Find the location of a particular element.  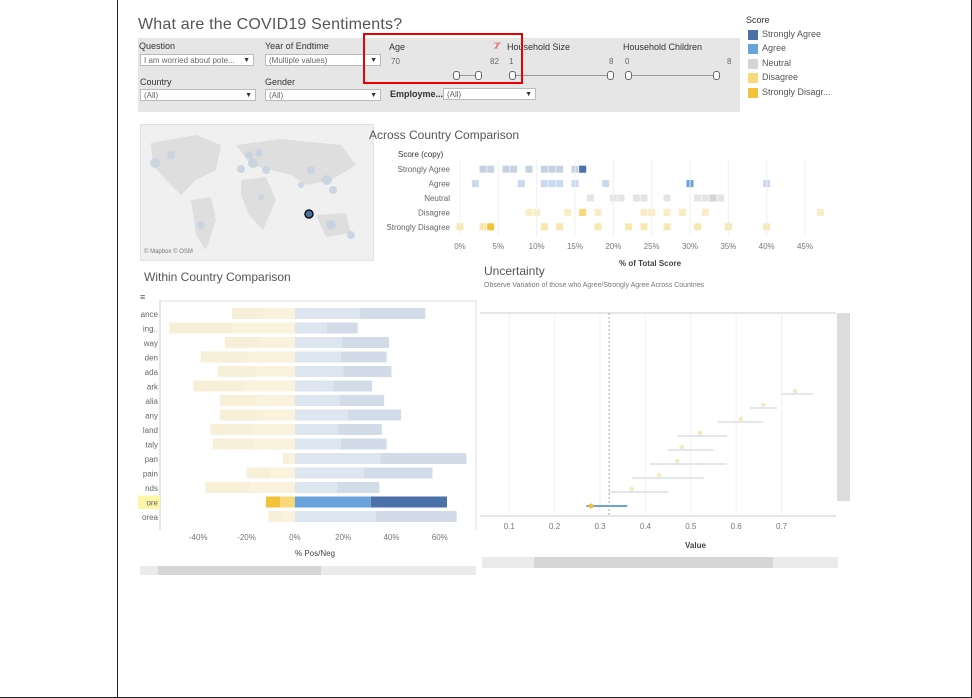

page-title: What are the COVID19 Sentiments? is located at coordinates (270, 24).